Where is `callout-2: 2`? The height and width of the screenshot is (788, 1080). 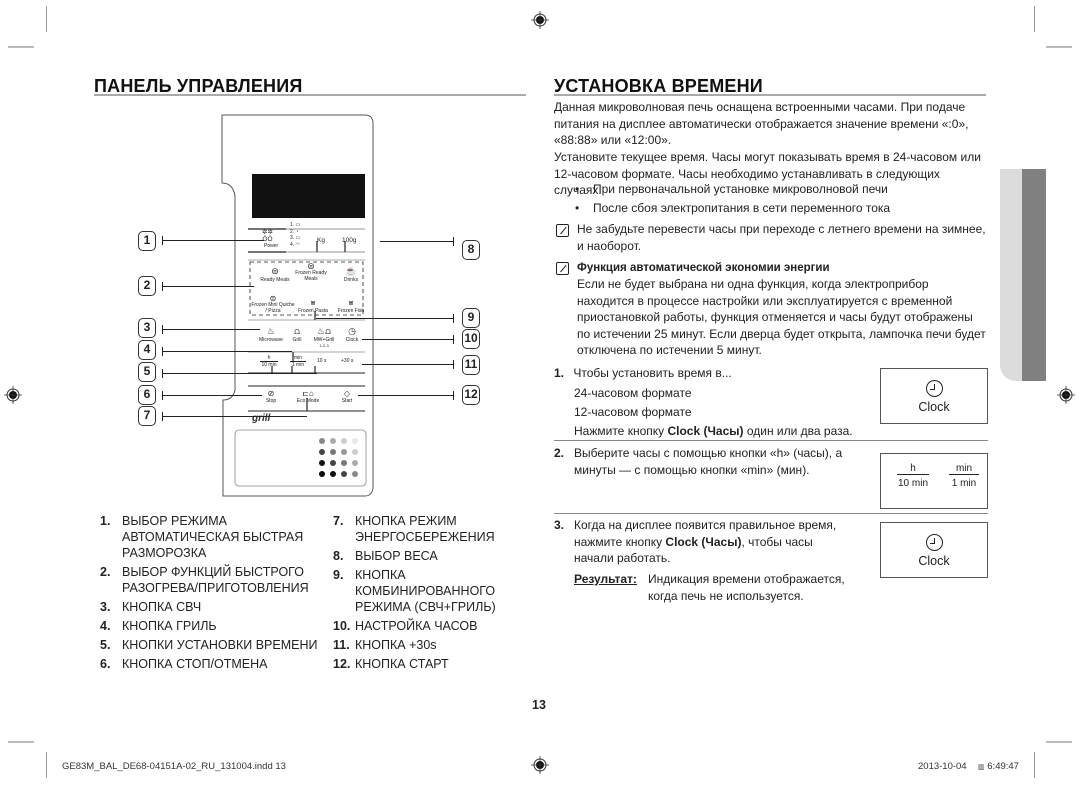 callout-2: 2 is located at coordinates (147, 286).